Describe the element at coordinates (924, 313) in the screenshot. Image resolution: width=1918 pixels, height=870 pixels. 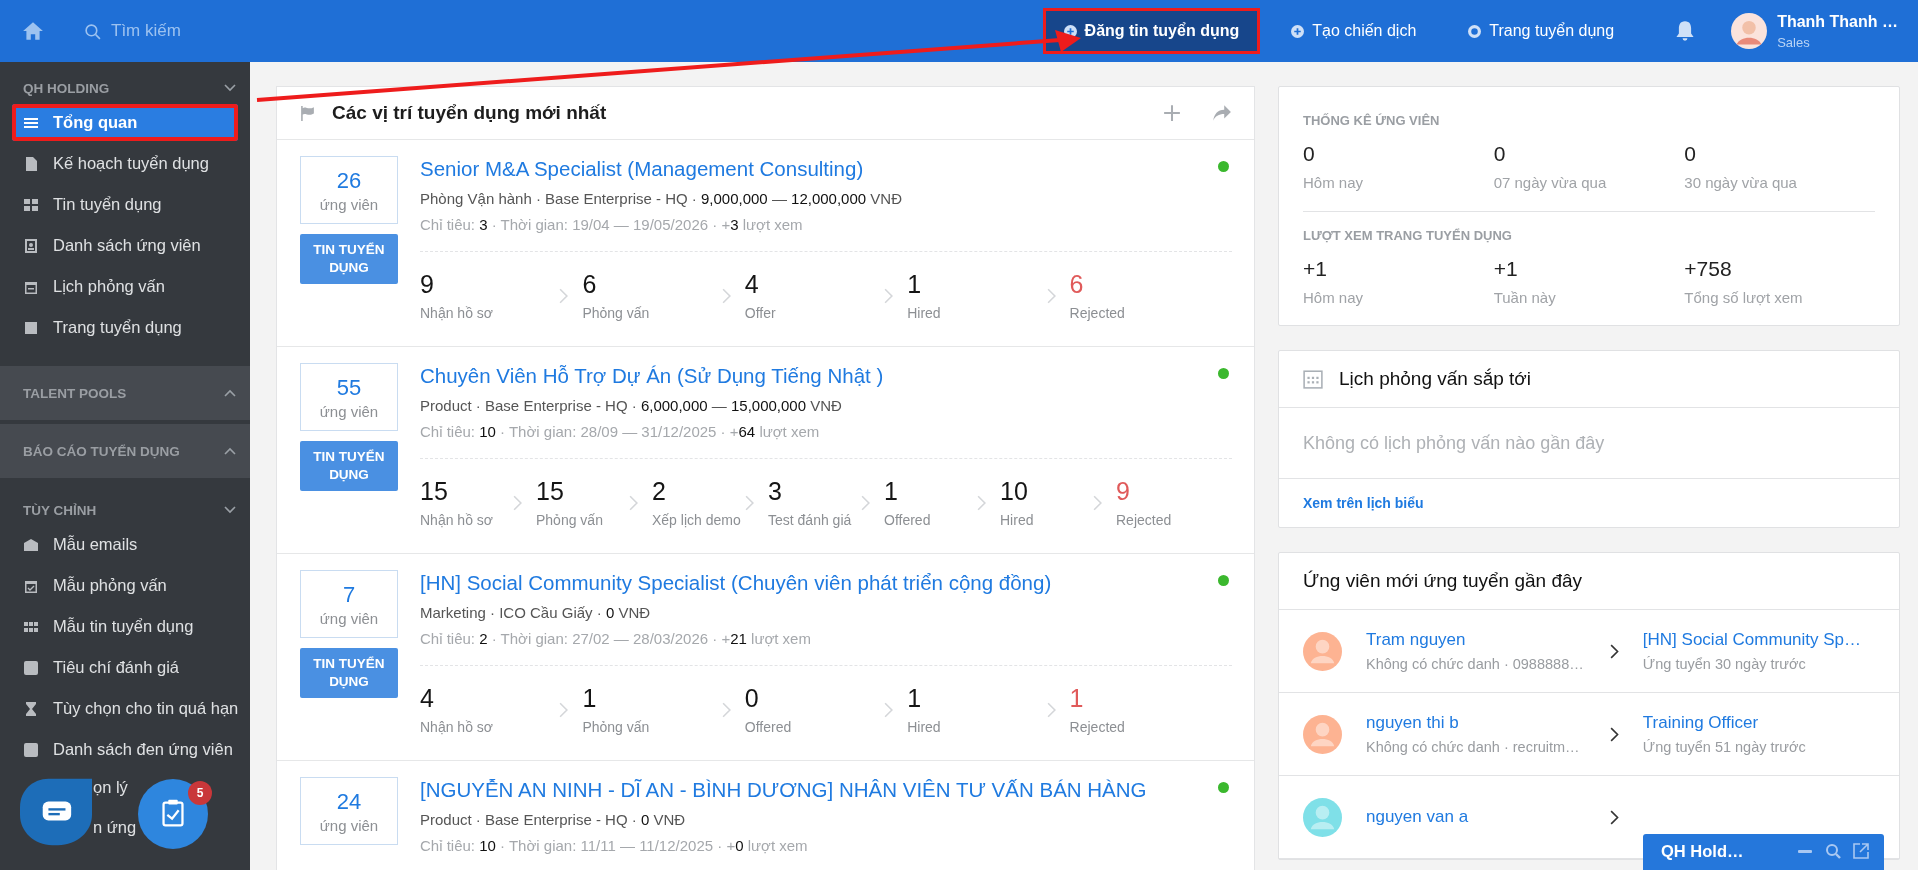
I see `stage-label: Hired` at that location.